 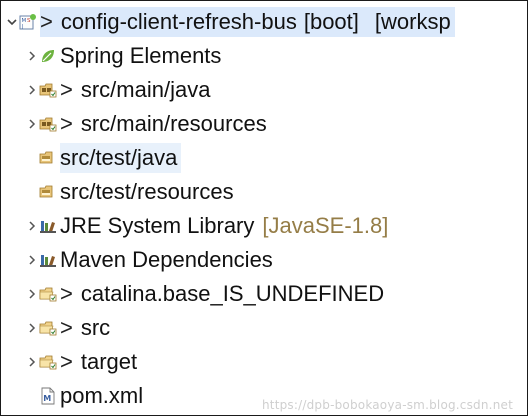 I want to click on project-tag: [boot], so click(x=331, y=21).